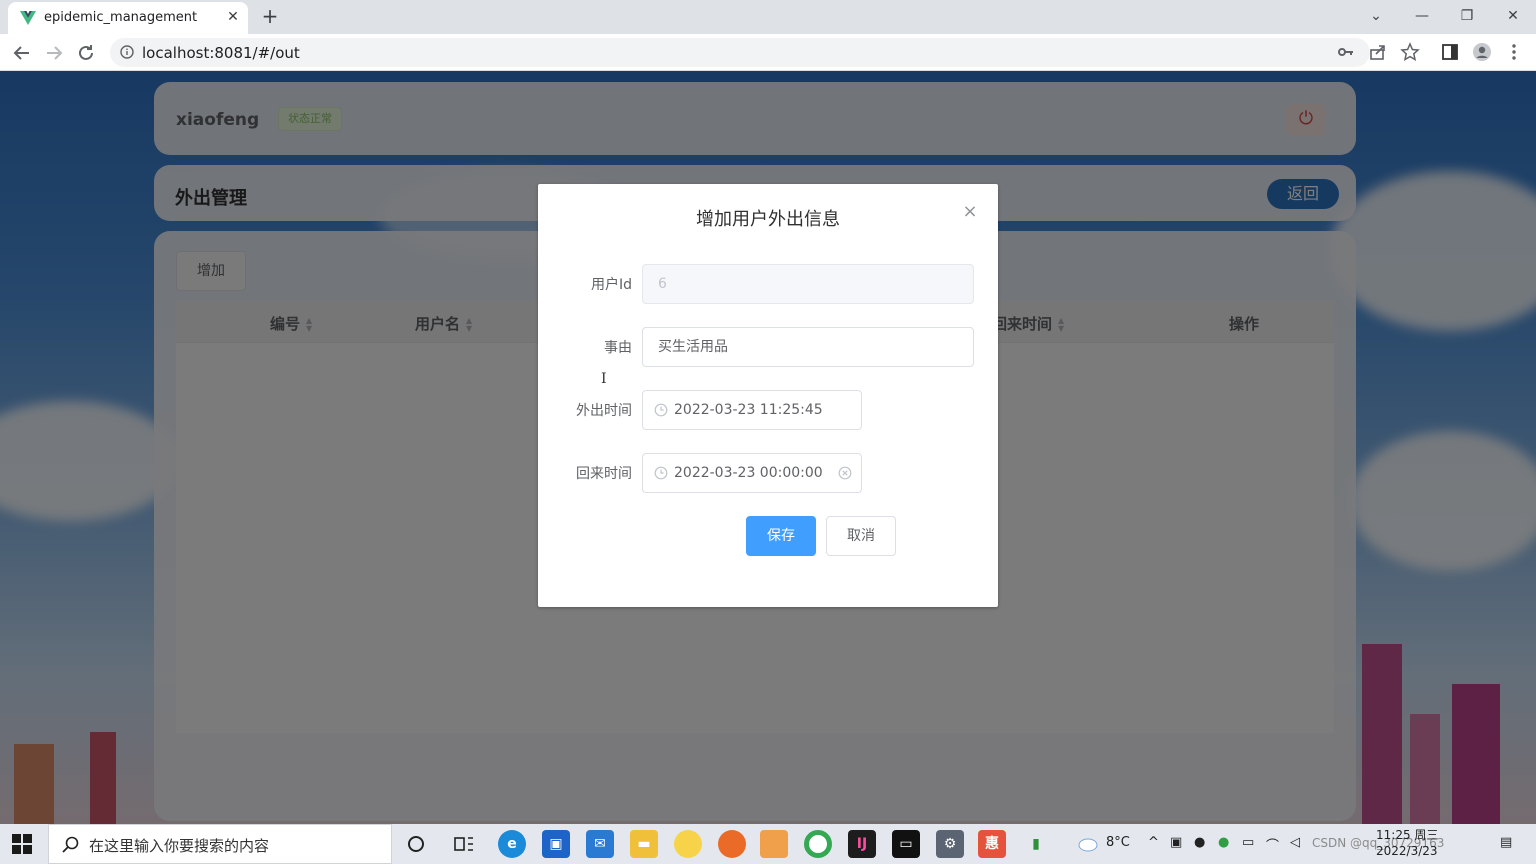 The width and height of the screenshot is (1536, 864). What do you see at coordinates (992, 844) in the screenshot?
I see `hui-app-icon: 惠` at bounding box center [992, 844].